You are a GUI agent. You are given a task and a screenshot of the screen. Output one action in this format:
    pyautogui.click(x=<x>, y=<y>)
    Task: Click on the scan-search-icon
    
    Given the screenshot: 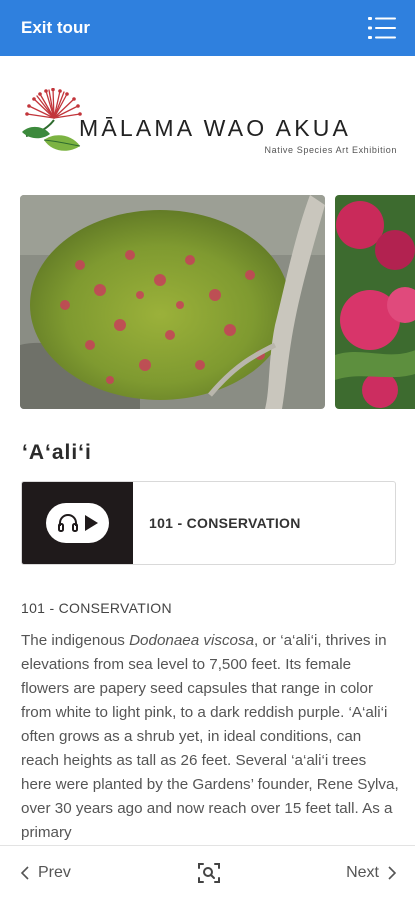 What is the action you would take?
    pyautogui.click(x=209, y=873)
    